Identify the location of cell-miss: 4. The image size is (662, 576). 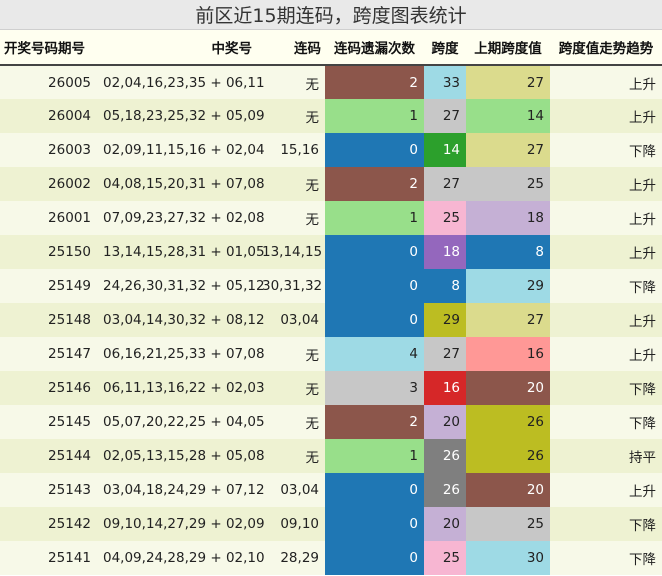
(374, 354).